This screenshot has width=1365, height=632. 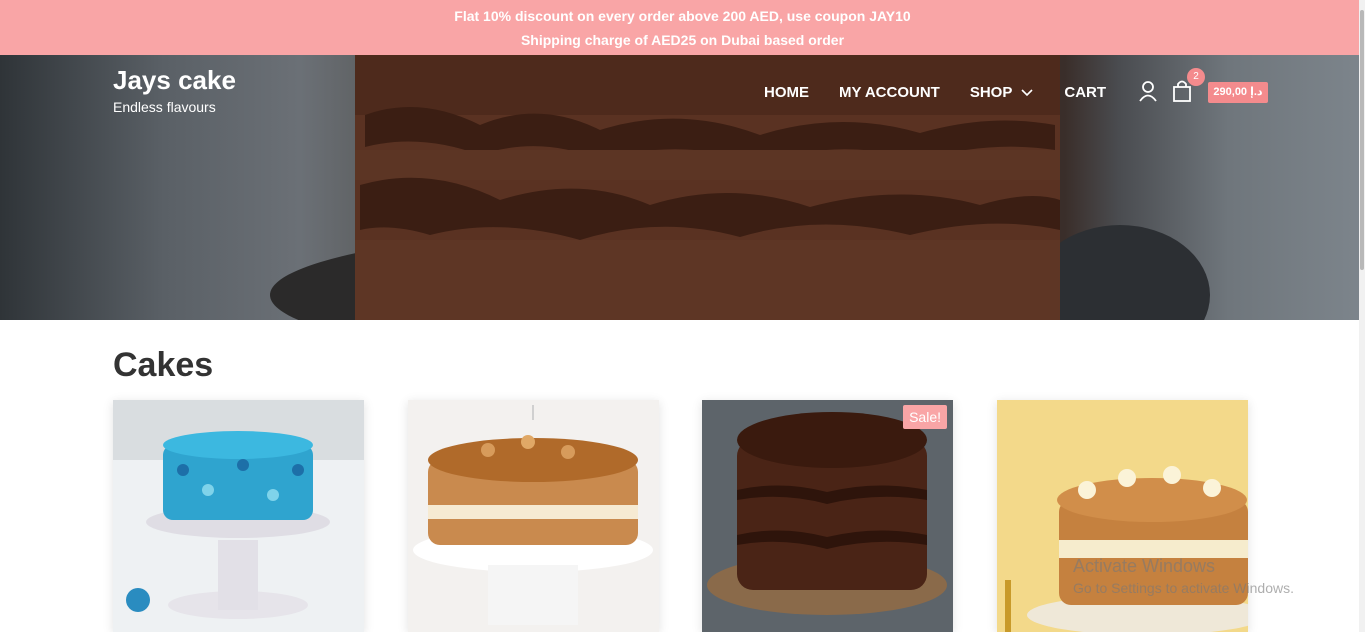 I want to click on cart-total: 290,00 د.إ, so click(x=1238, y=92).